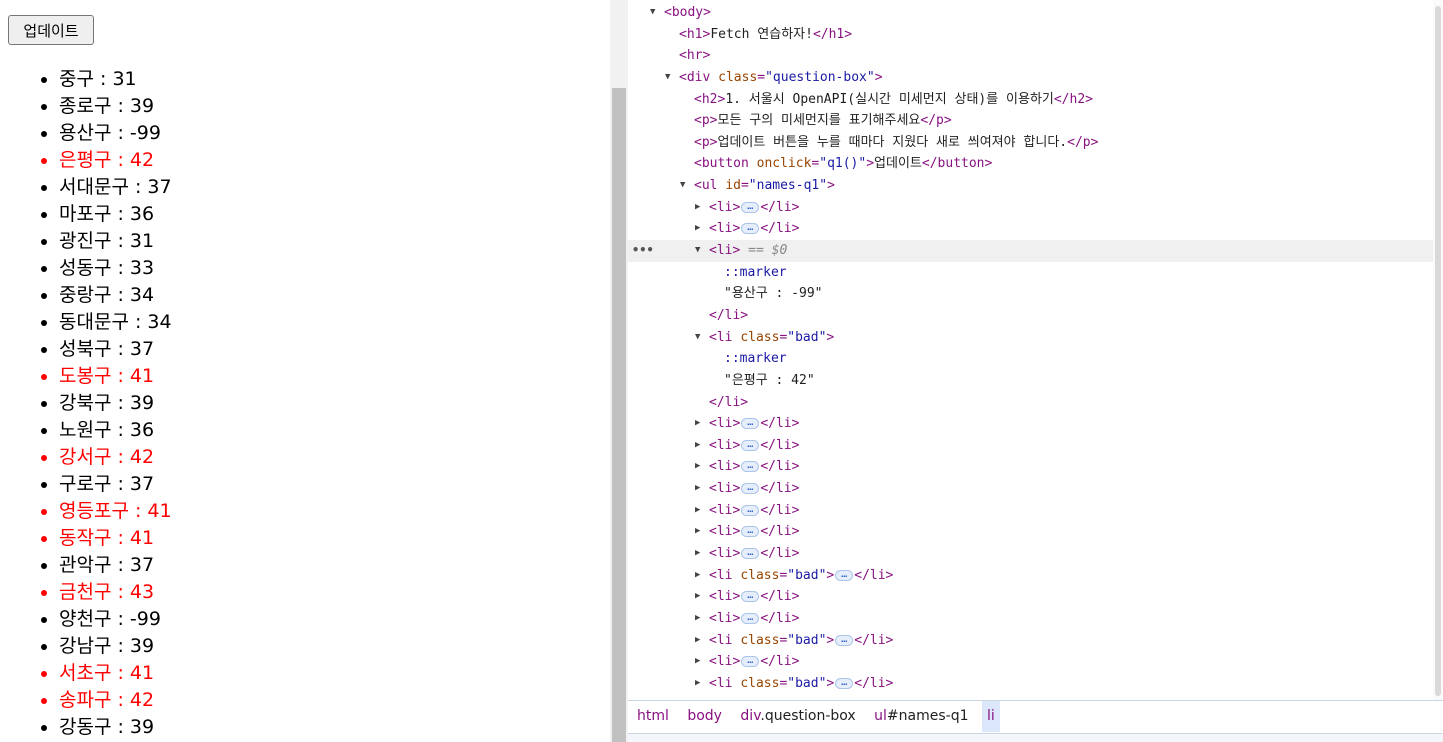 The height and width of the screenshot is (742, 1443). What do you see at coordinates (1035, 78) in the screenshot?
I see `dom-node-div: ▼ <div class="question-box">` at bounding box center [1035, 78].